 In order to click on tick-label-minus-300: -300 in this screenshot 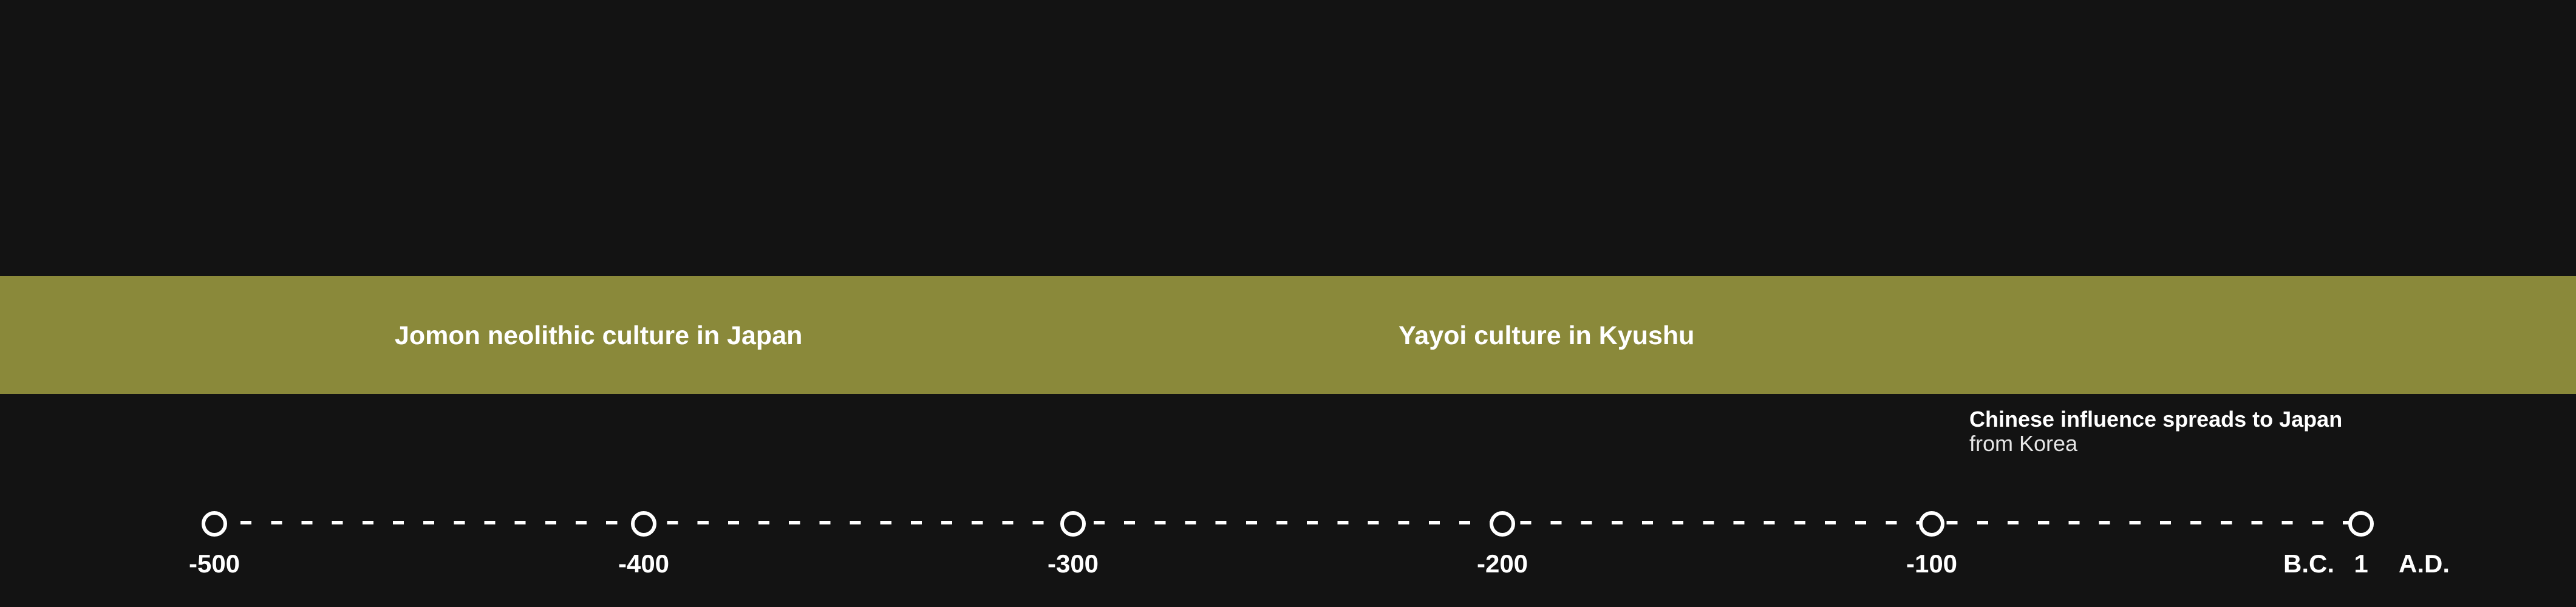, I will do `click(1073, 563)`.